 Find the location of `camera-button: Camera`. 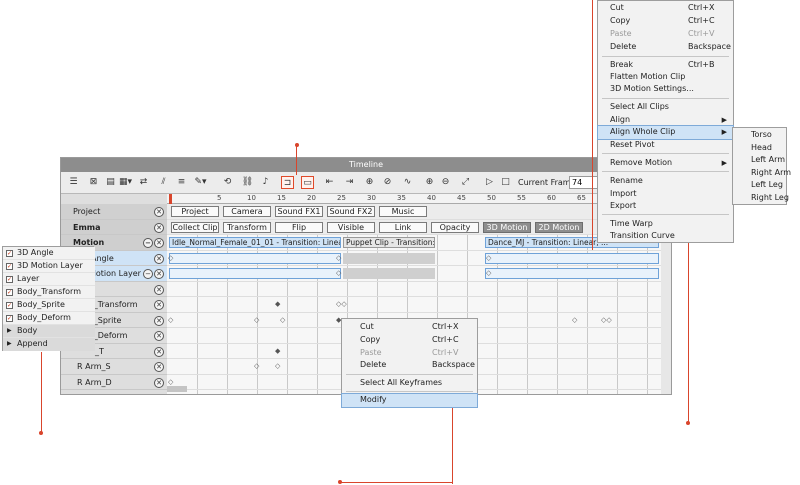

camera-button: Camera is located at coordinates (247, 211).